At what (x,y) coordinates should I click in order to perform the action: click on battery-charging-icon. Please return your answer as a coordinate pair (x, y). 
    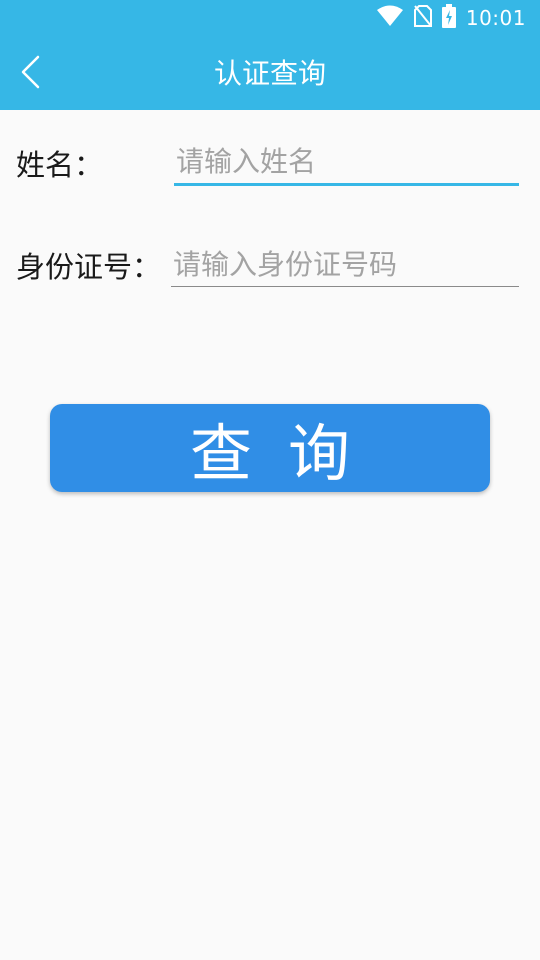
    Looking at the image, I should click on (448, 18).